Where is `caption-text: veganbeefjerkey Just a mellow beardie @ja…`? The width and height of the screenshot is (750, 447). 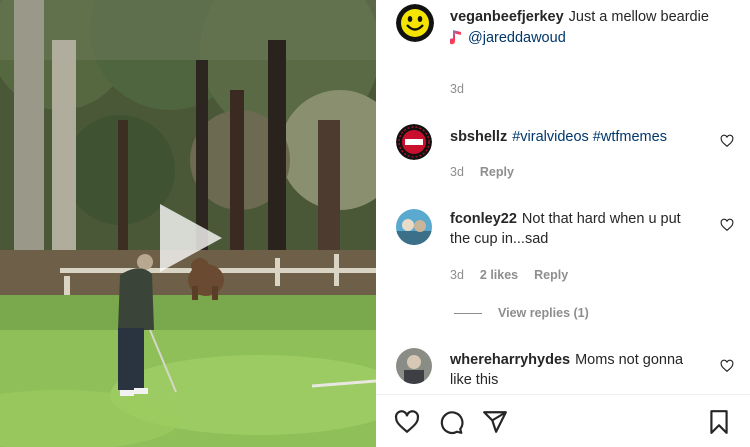 caption-text: veganbeefjerkey Just a mellow beardie @ja… is located at coordinates (585, 27).